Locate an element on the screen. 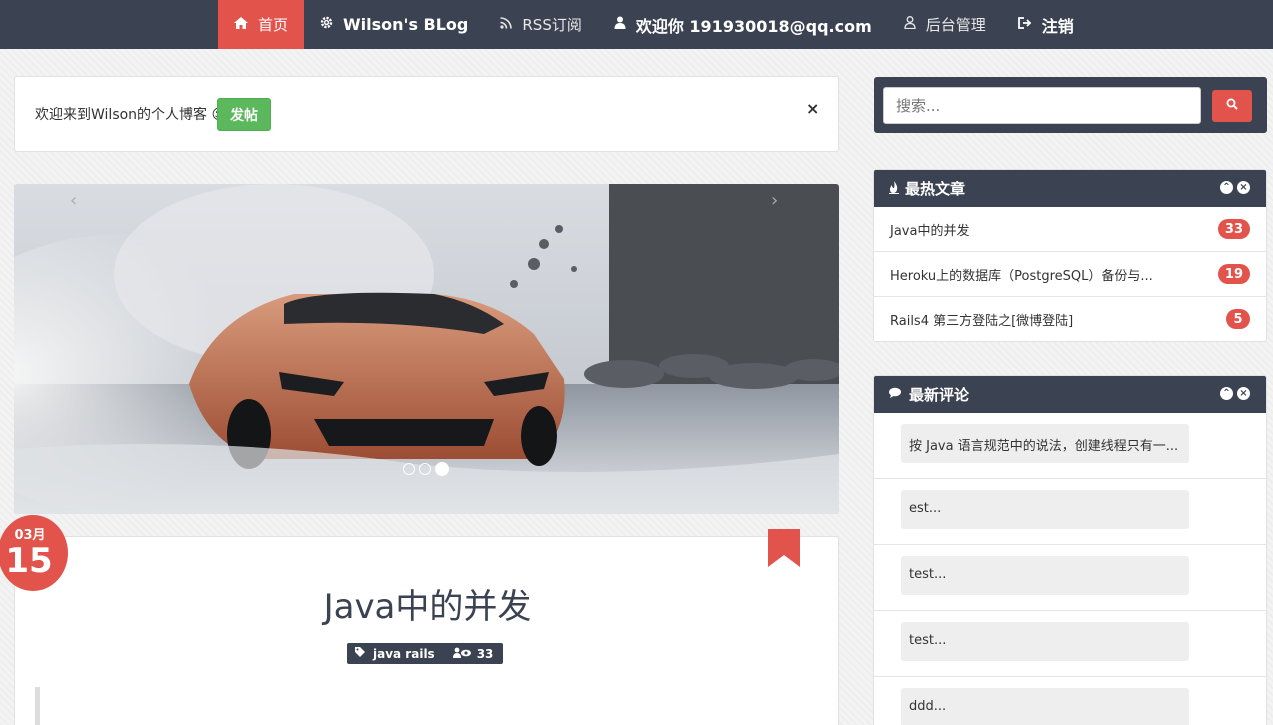 The image size is (1273, 725). post-meta: java rails 33 is located at coordinates (425, 653).